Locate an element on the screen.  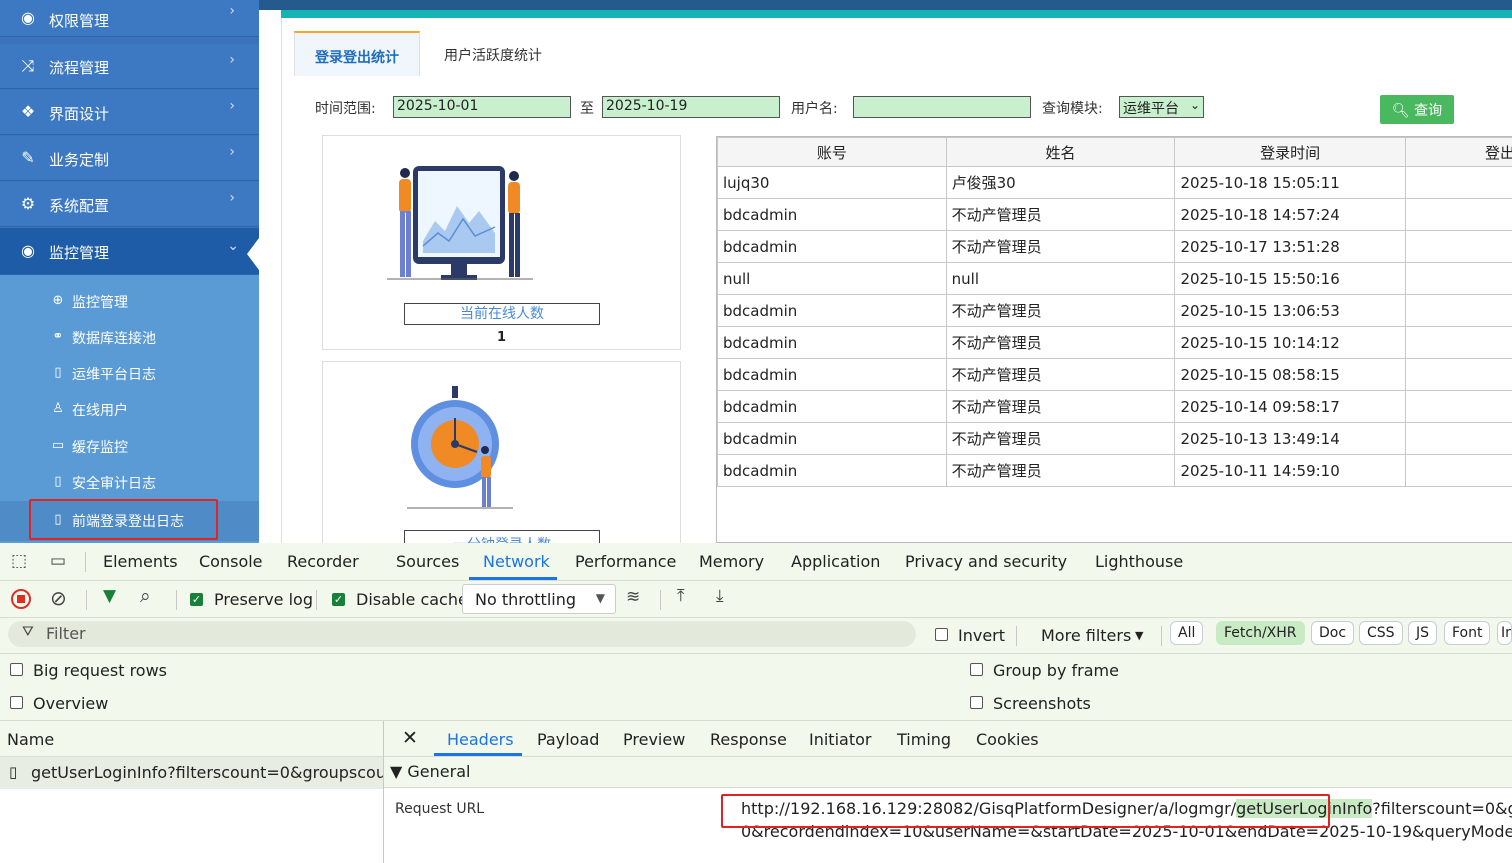
tab-elements: Elements is located at coordinates (140, 561).